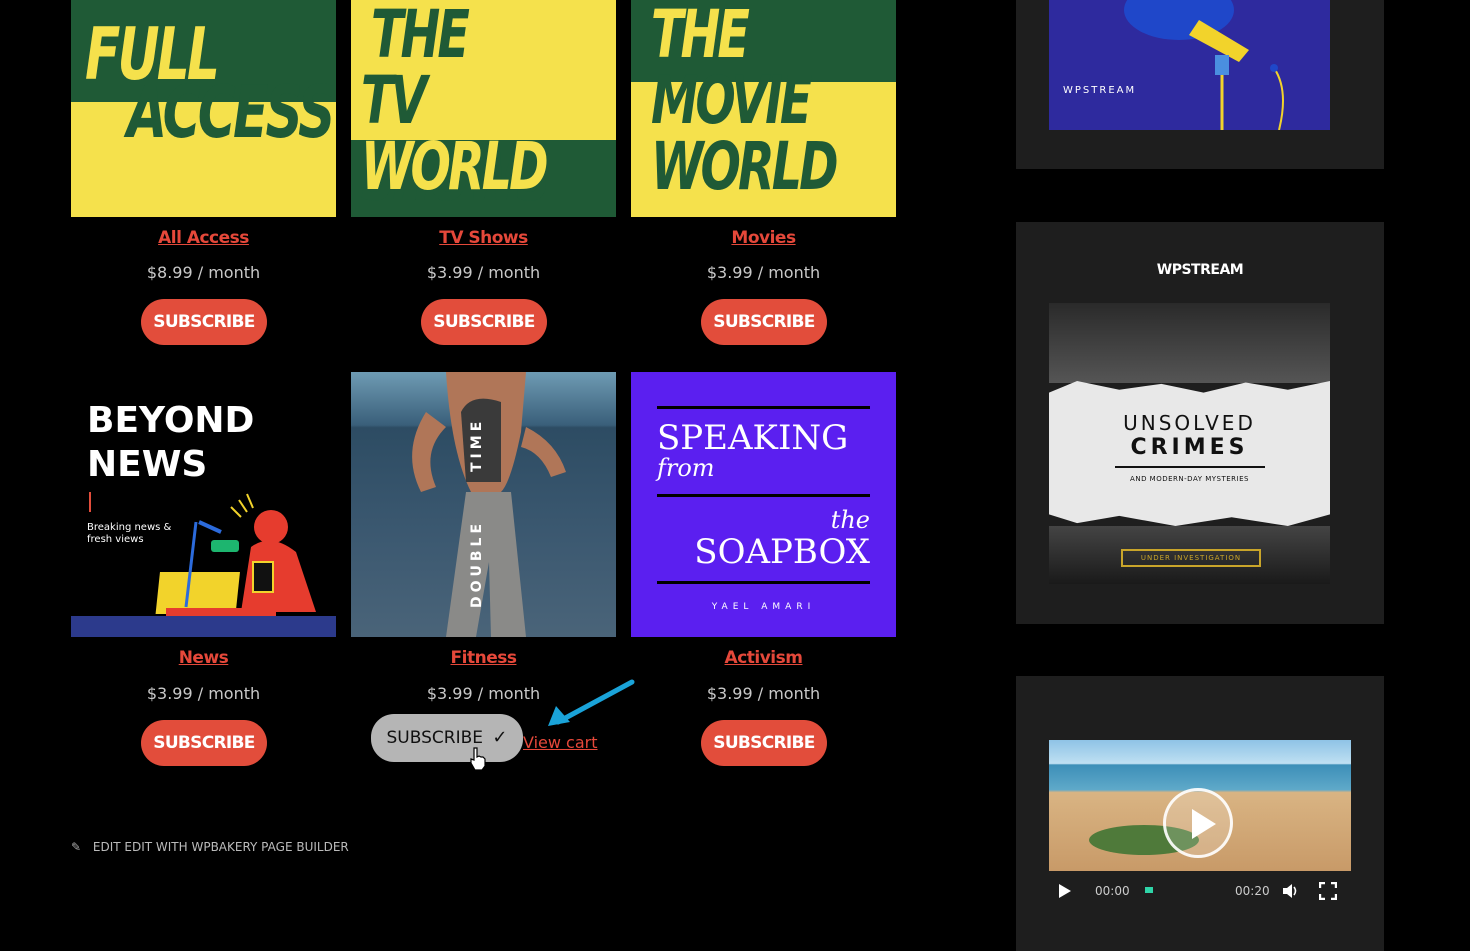  What do you see at coordinates (477, 444) in the screenshot?
I see `cover-text: TIME` at bounding box center [477, 444].